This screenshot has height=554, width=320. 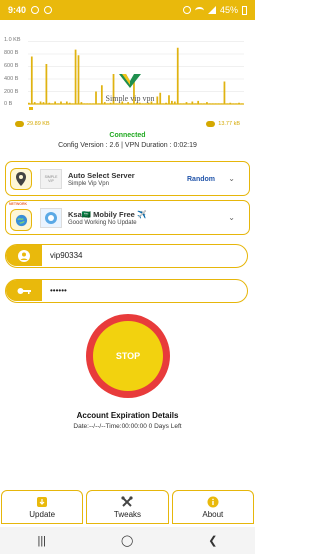 What do you see at coordinates (127, 501) in the screenshot?
I see `tools-icon` at bounding box center [127, 501].